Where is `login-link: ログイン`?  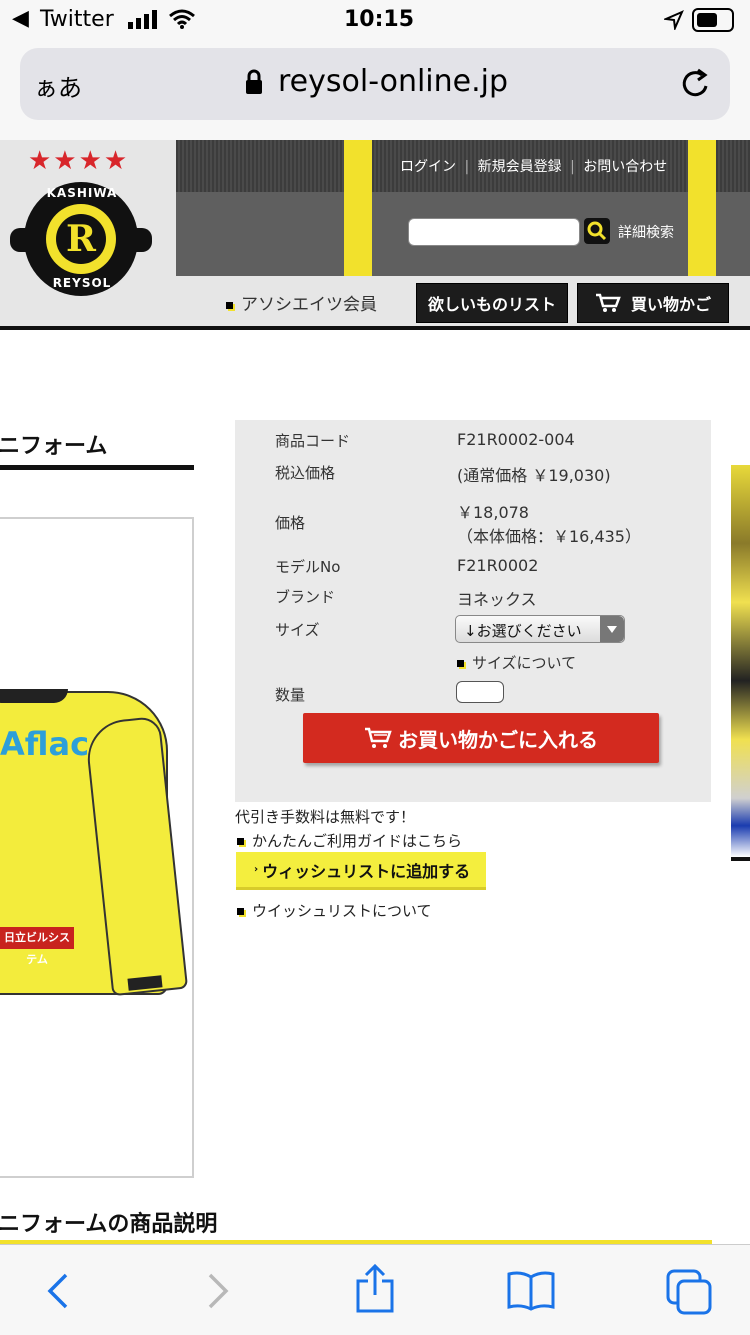 login-link: ログイン is located at coordinates (428, 167).